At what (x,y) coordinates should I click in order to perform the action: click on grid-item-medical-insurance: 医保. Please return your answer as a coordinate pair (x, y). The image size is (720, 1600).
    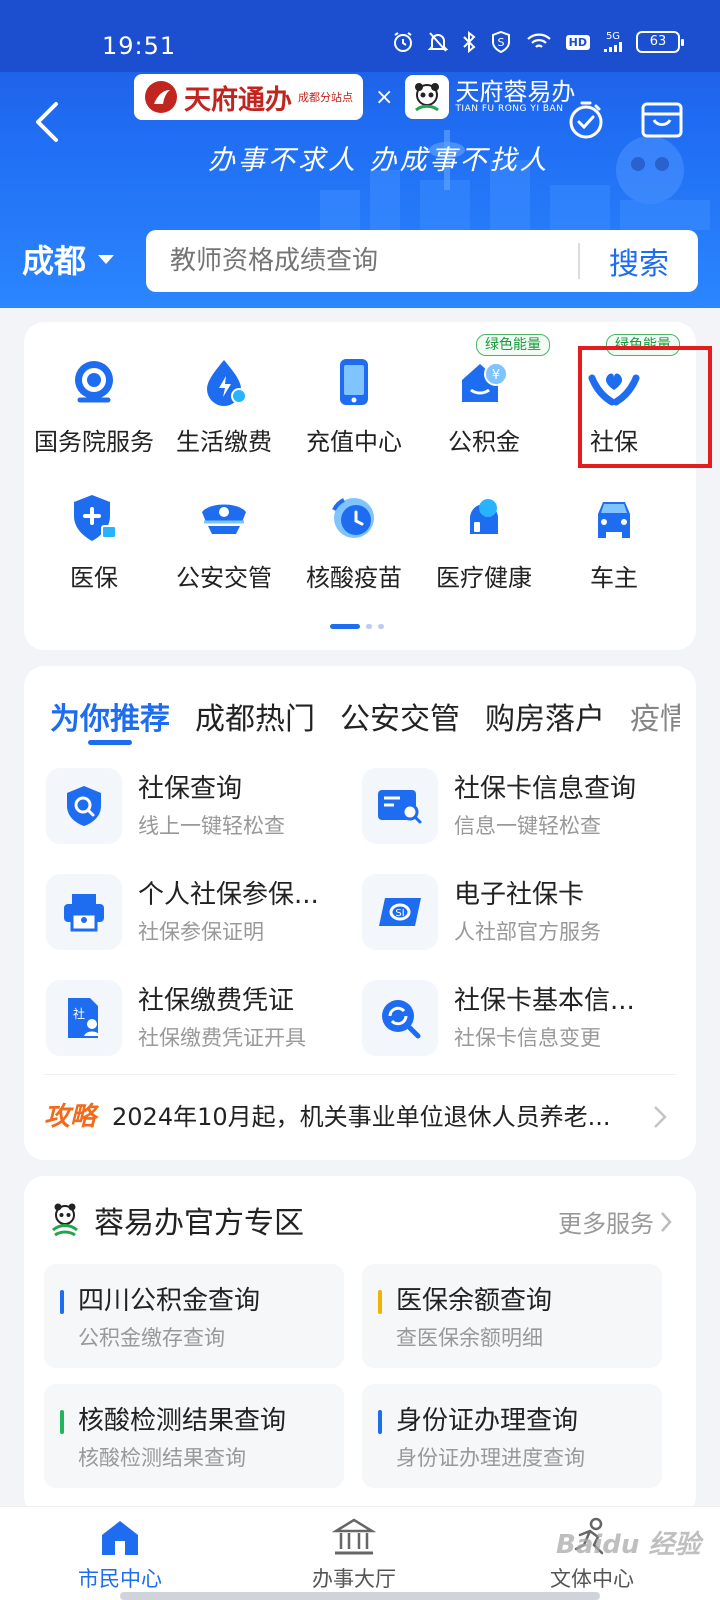
    Looking at the image, I should click on (94, 542).